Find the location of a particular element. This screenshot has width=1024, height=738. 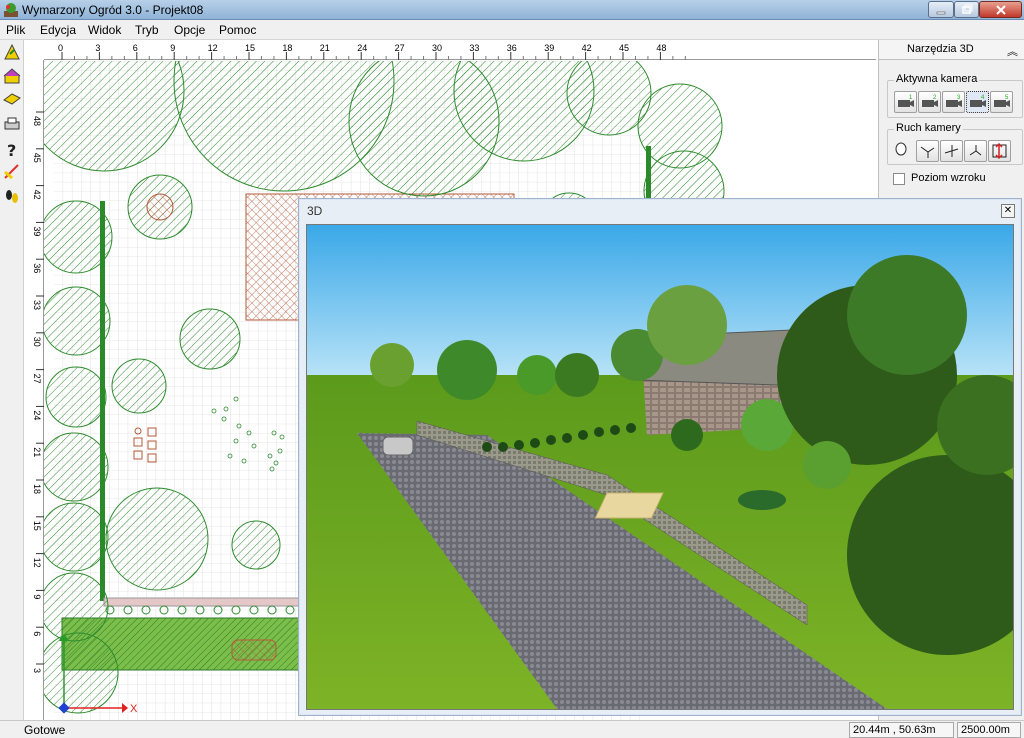

ruler-horizontal-scale: 0 3 6 9 12 15 18 21 24 27 30 33 36 39 42 45 48 is located at coordinates (372, 51).